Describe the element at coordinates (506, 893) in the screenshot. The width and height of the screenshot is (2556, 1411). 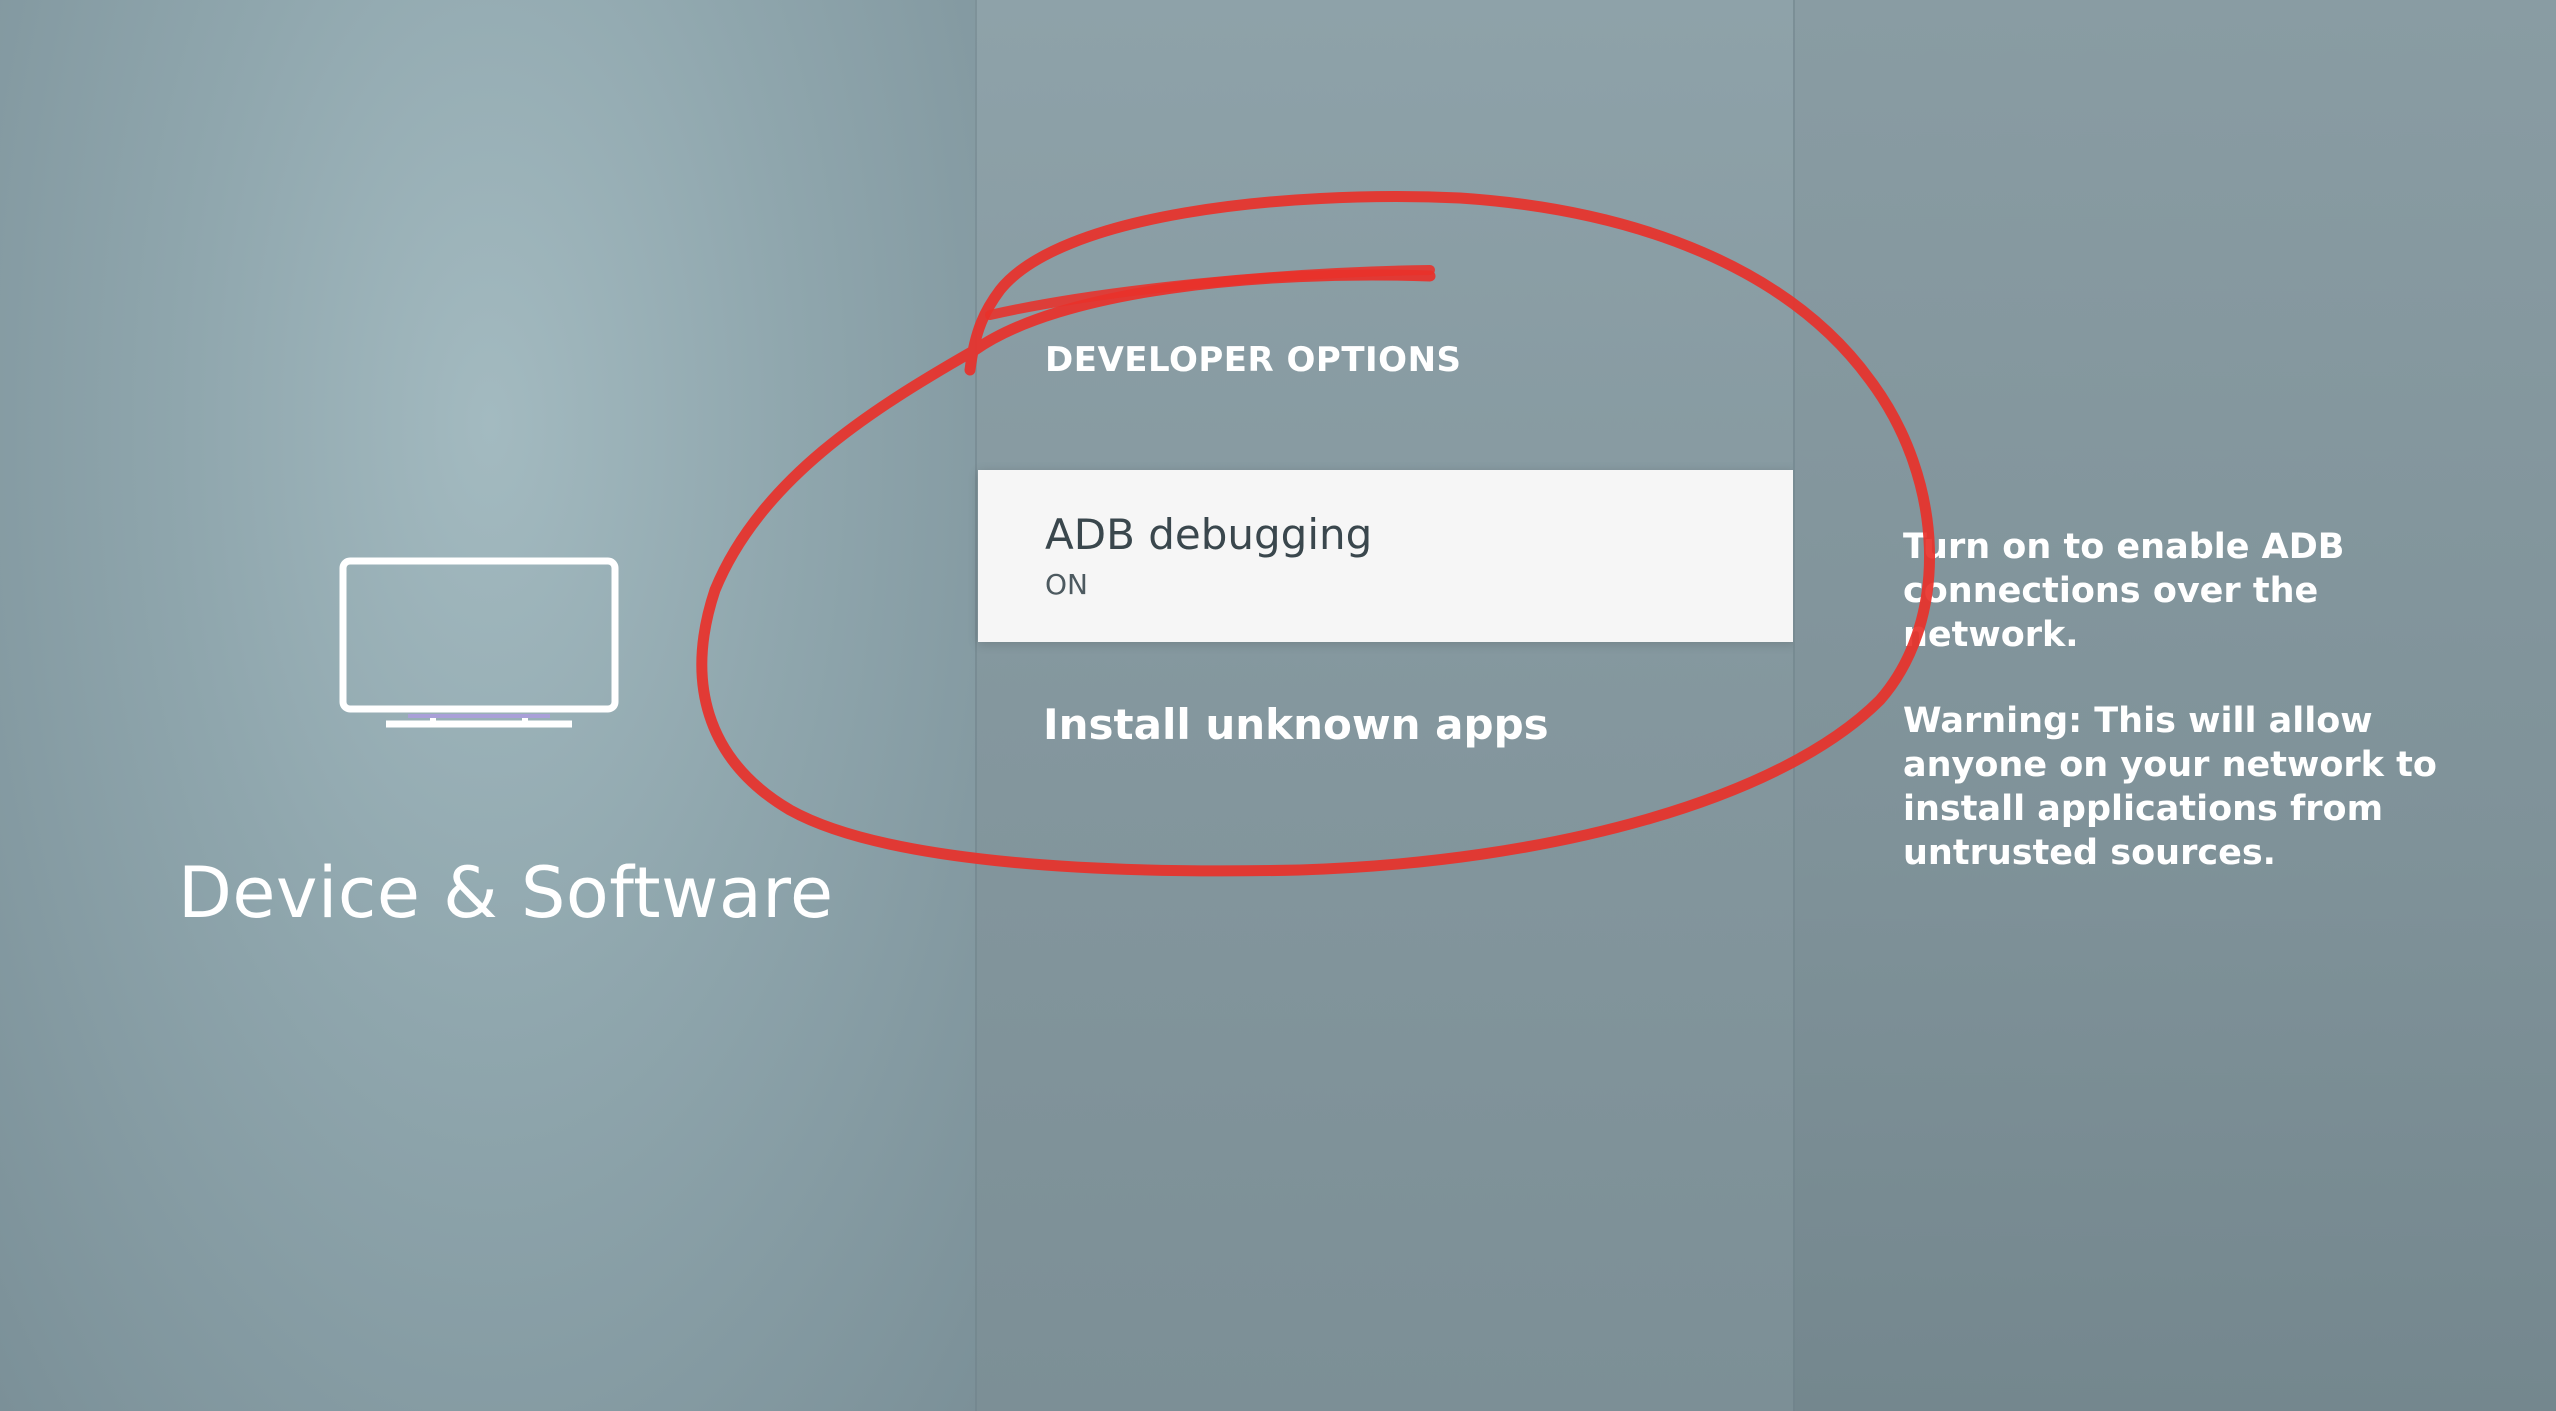
I see `category-title: Device & Software` at that location.